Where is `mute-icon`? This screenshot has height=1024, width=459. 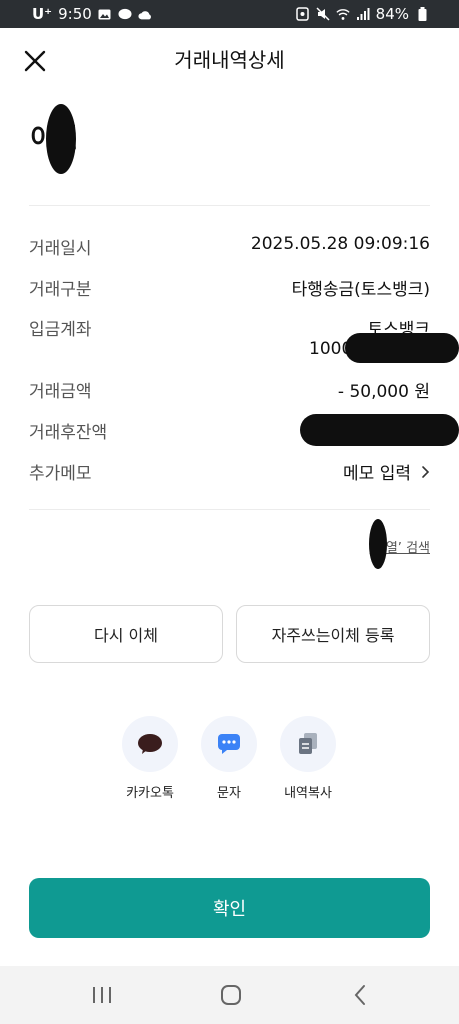 mute-icon is located at coordinates (323, 14).